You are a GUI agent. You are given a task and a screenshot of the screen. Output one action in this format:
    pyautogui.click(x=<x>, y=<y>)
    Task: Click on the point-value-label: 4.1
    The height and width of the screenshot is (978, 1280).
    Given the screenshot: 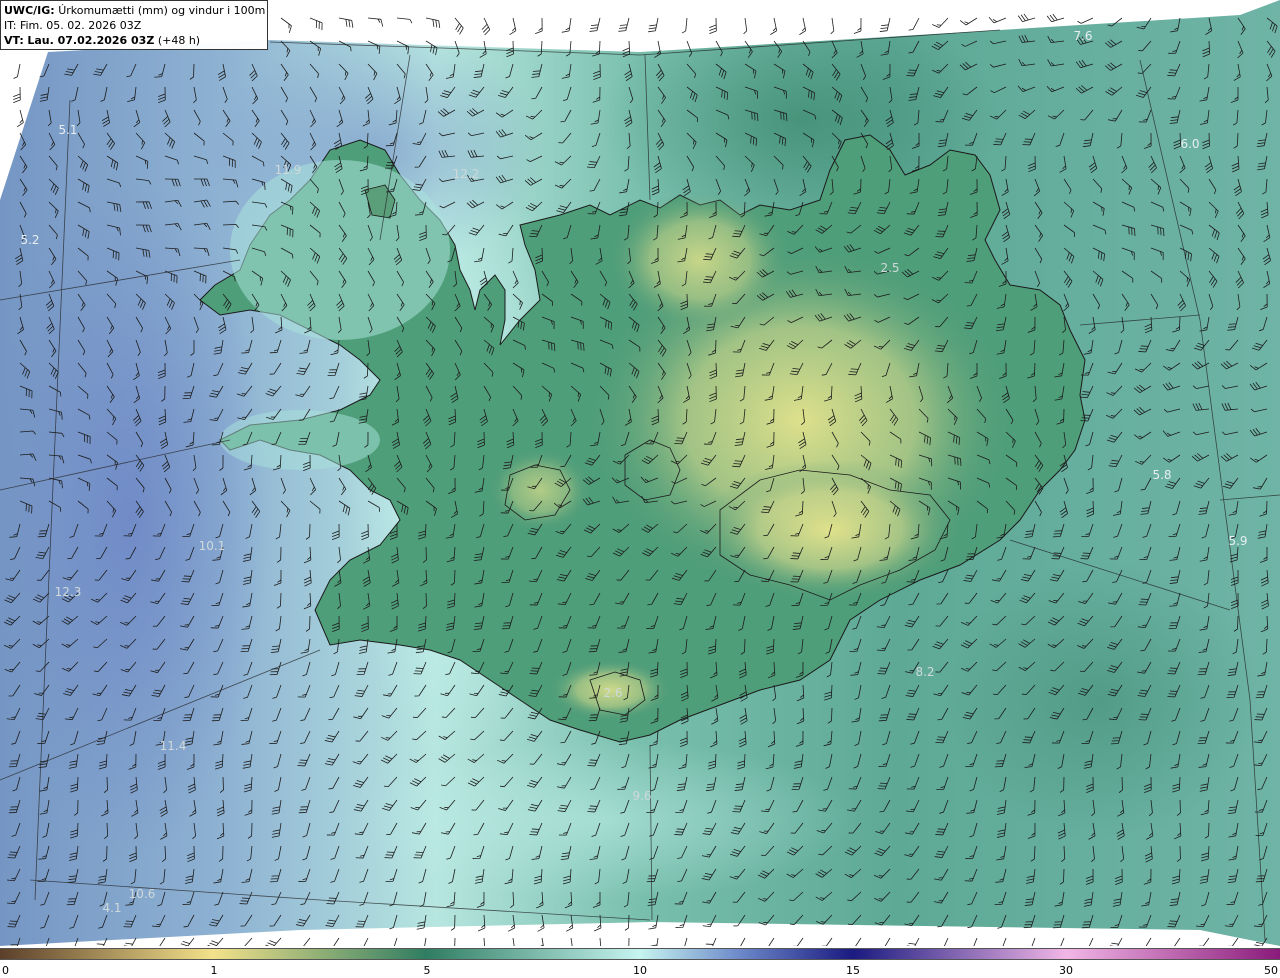 What is the action you would take?
    pyautogui.click(x=111, y=908)
    